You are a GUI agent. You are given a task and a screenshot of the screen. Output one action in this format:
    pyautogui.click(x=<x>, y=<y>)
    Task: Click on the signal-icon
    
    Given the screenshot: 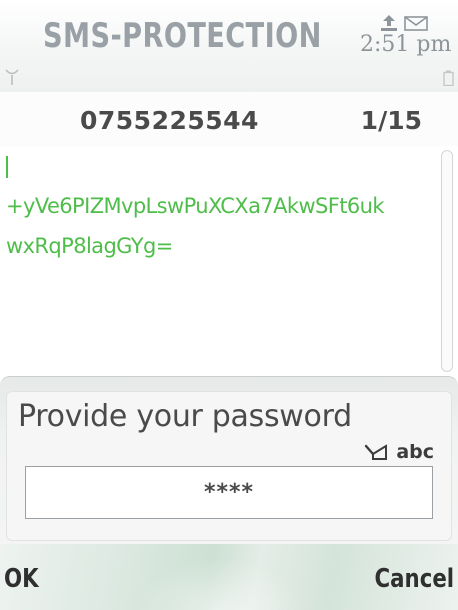 What is the action you would take?
    pyautogui.click(x=12, y=77)
    